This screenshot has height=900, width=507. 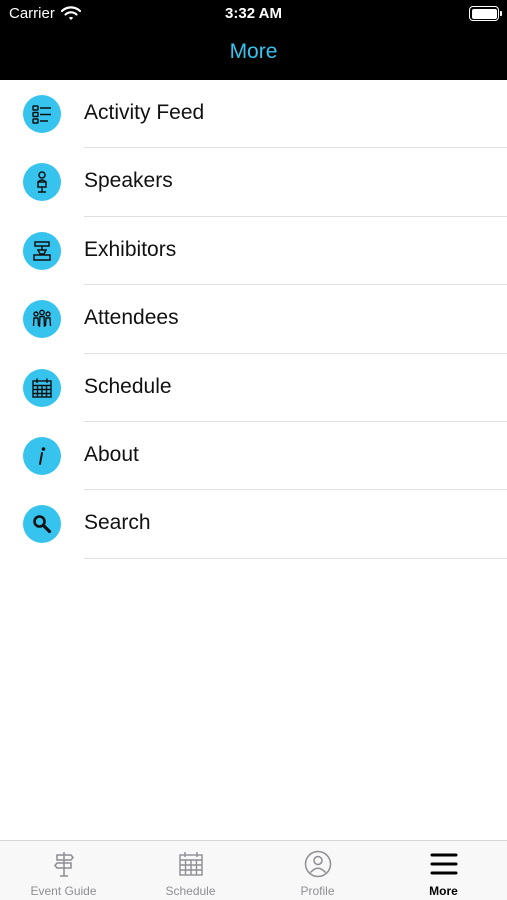 I want to click on tab-profile: Profile, so click(x=317, y=870).